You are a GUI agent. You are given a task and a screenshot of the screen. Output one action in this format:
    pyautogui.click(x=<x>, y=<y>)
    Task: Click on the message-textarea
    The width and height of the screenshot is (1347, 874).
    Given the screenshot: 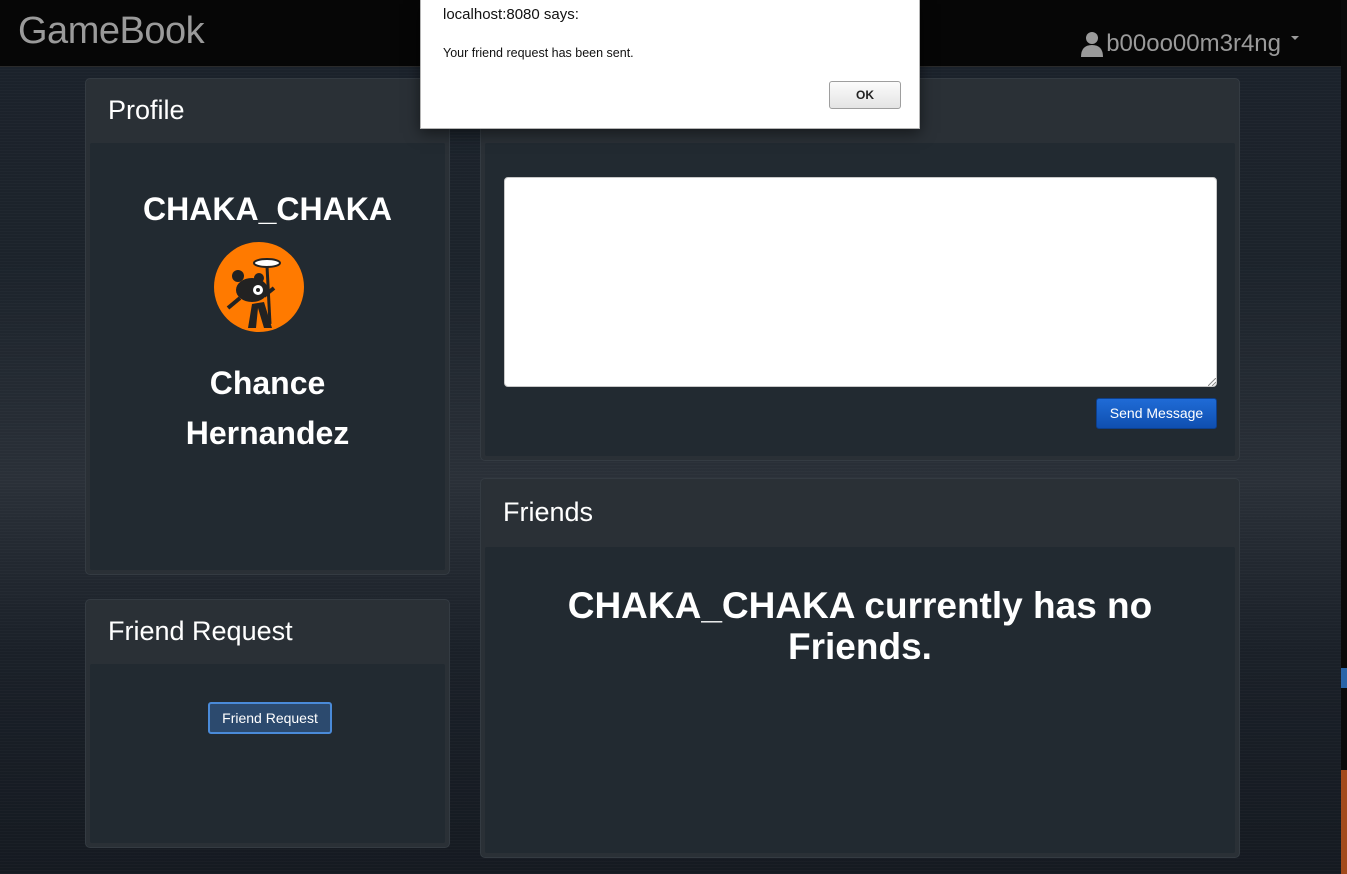 What is the action you would take?
    pyautogui.click(x=860, y=282)
    